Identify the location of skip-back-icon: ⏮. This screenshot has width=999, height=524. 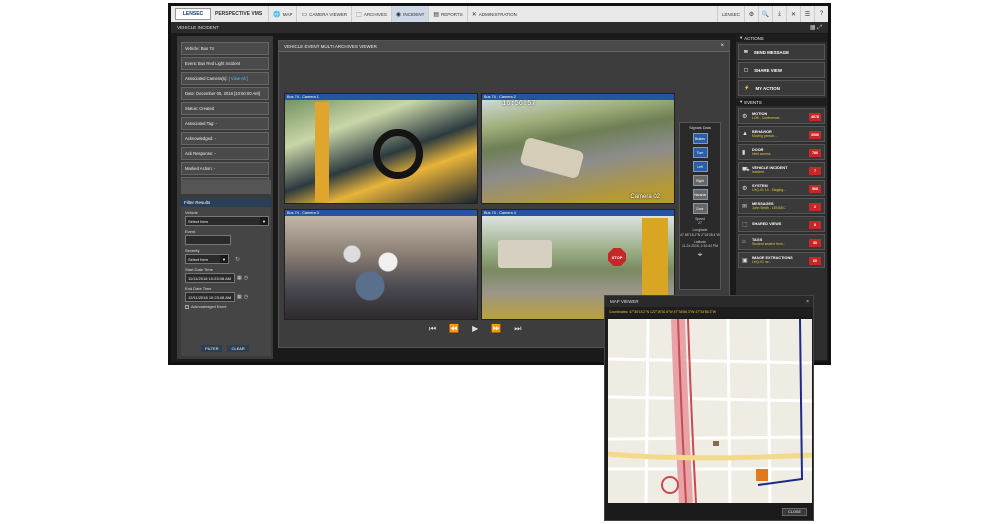
(432, 329).